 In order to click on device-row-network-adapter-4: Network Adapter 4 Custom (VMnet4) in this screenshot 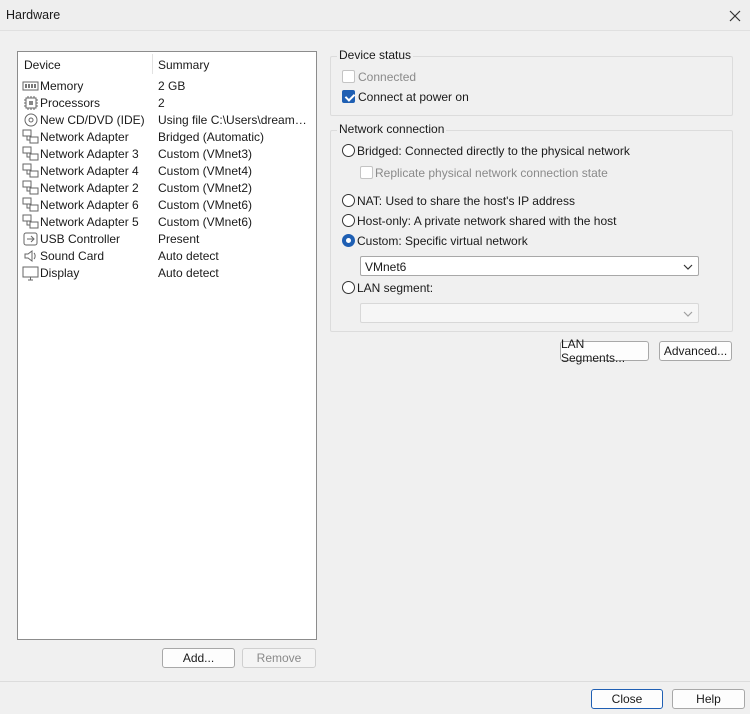, I will do `click(167, 171)`.